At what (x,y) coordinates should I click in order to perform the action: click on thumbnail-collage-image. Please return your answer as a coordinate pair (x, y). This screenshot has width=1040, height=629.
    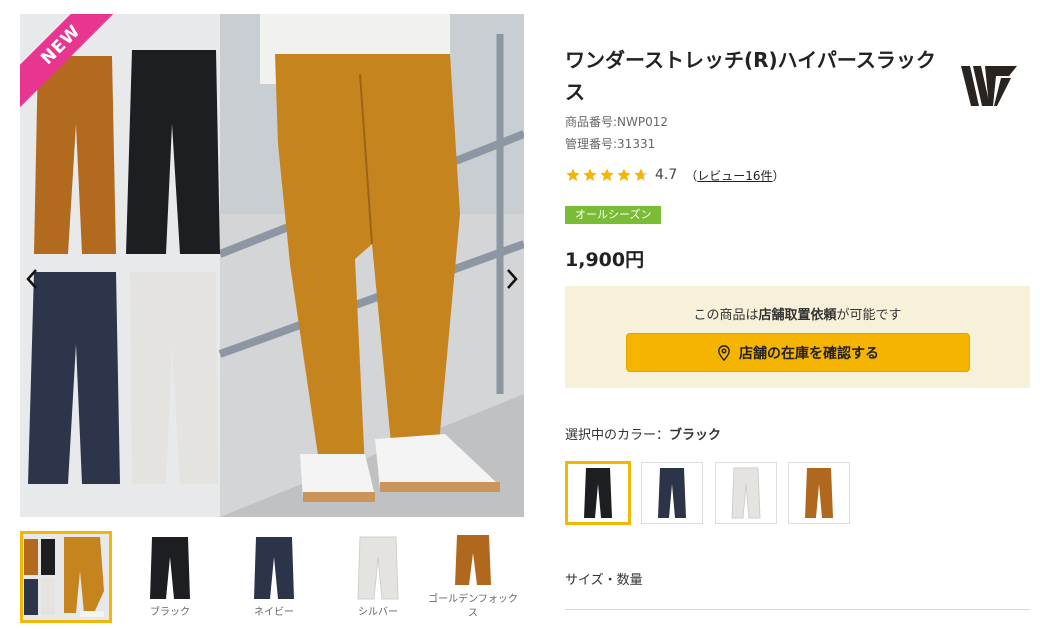
    Looking at the image, I should click on (66, 577).